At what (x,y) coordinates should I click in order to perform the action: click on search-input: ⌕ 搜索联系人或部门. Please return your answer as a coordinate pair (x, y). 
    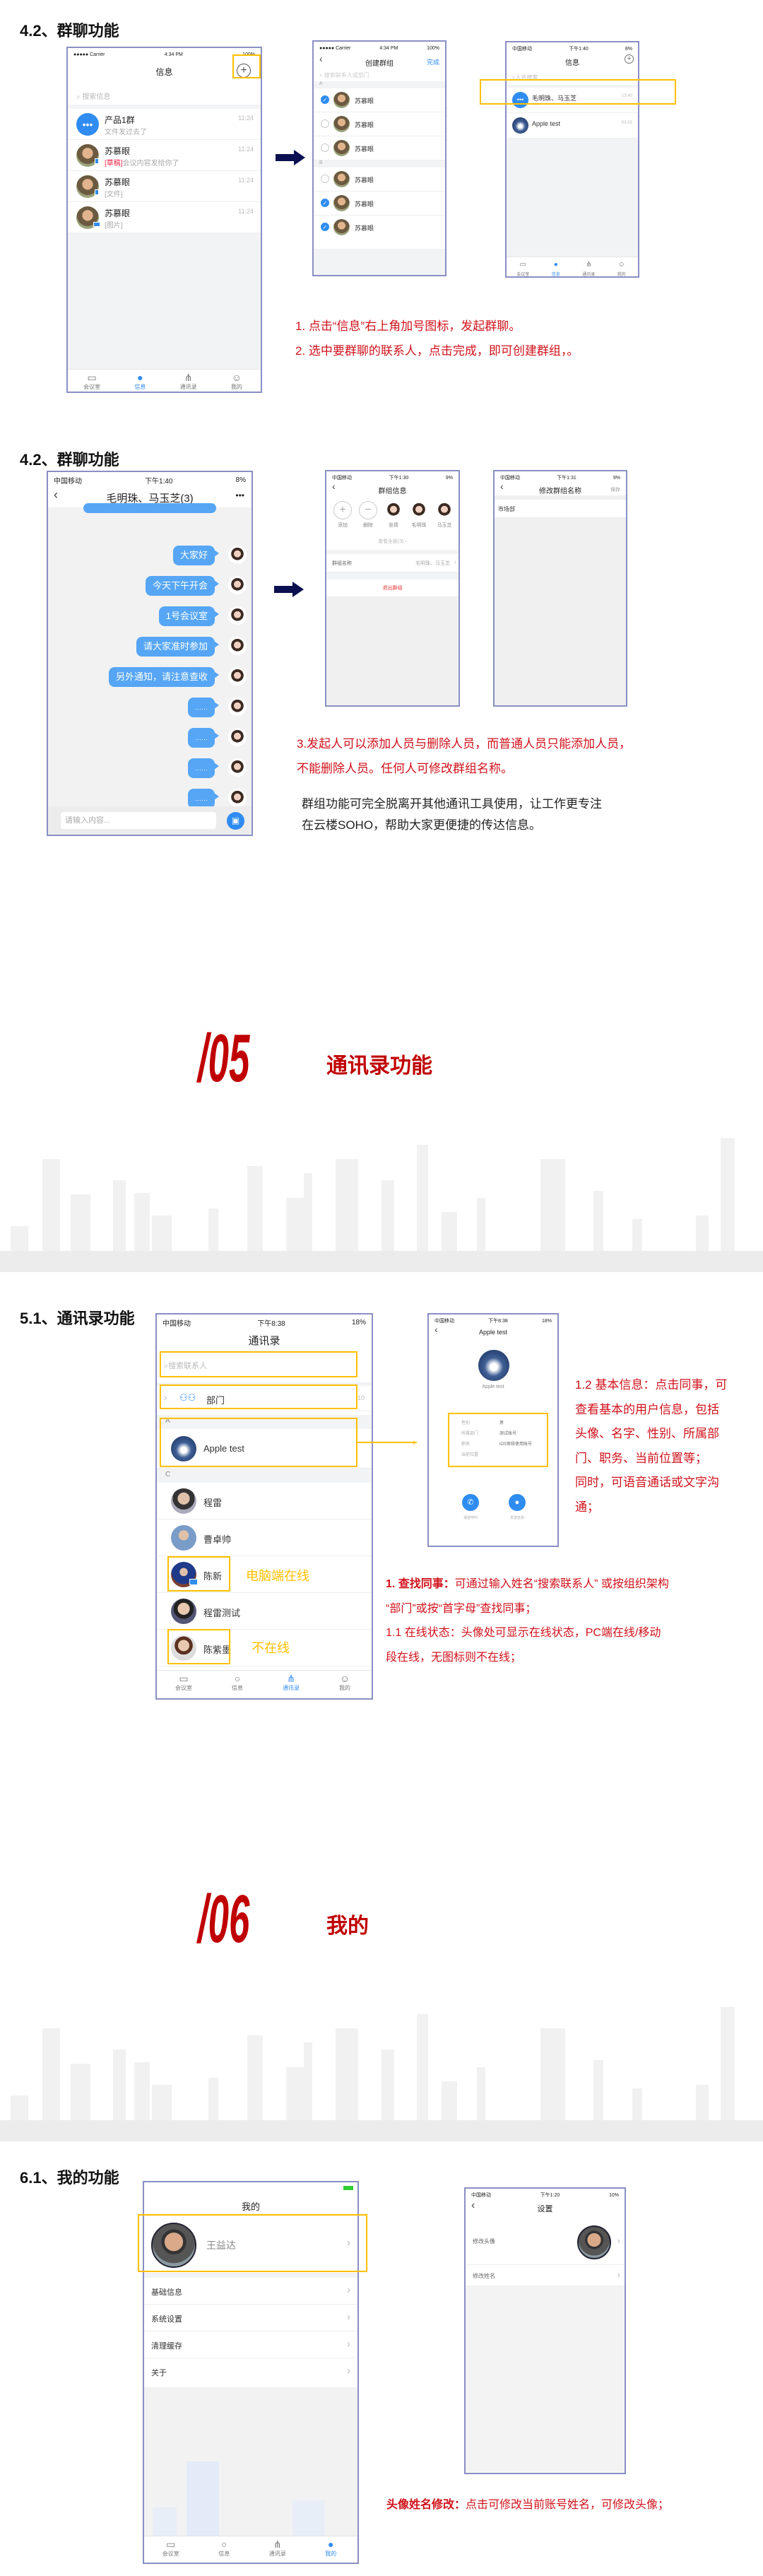
    Looking at the image, I should click on (344, 75).